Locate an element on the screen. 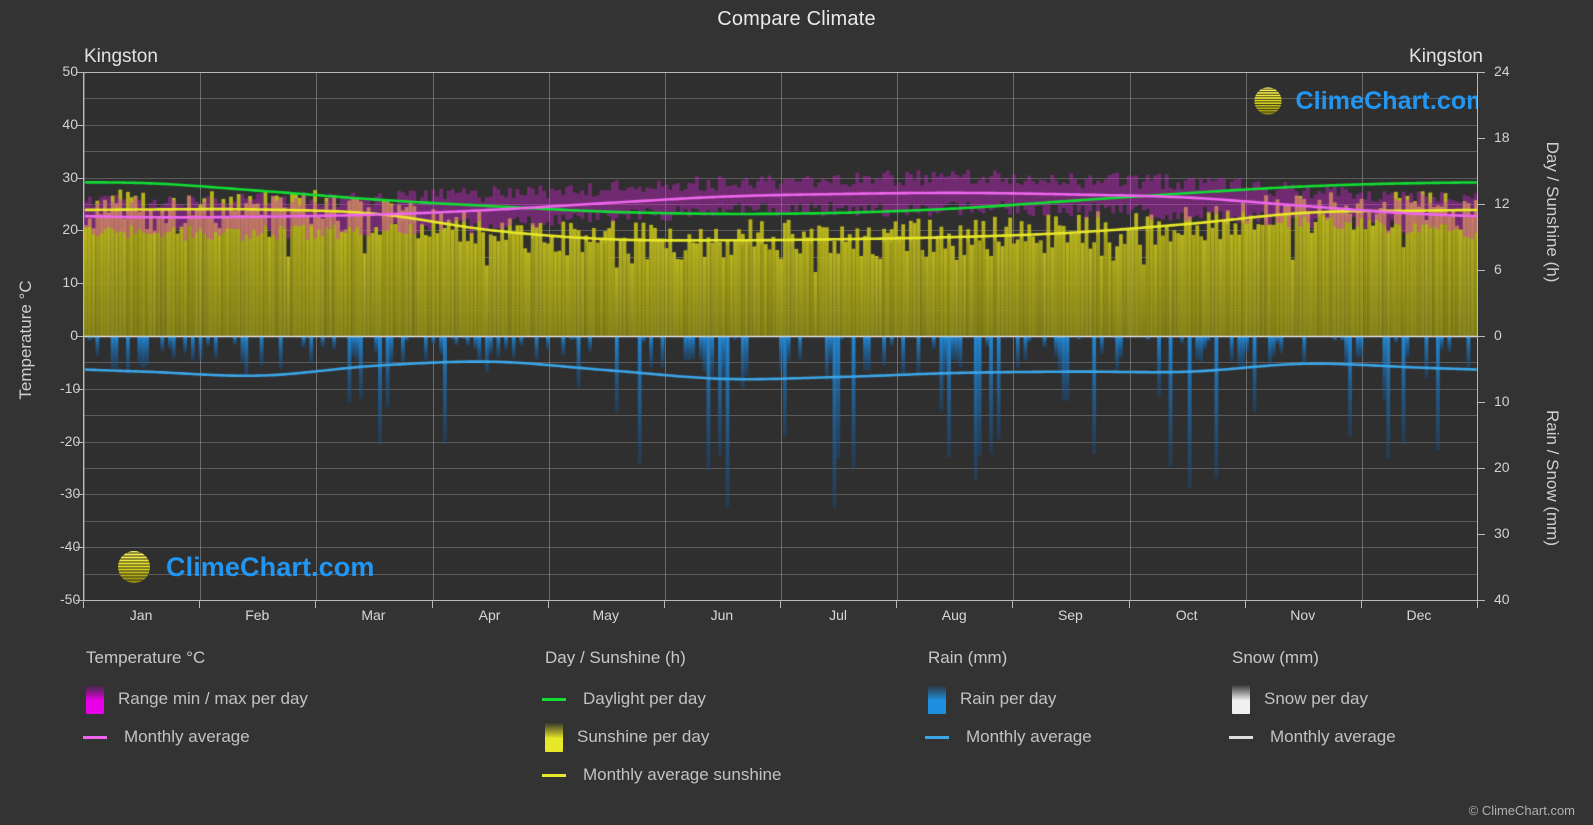  month-label: Jun is located at coordinates (722, 615).